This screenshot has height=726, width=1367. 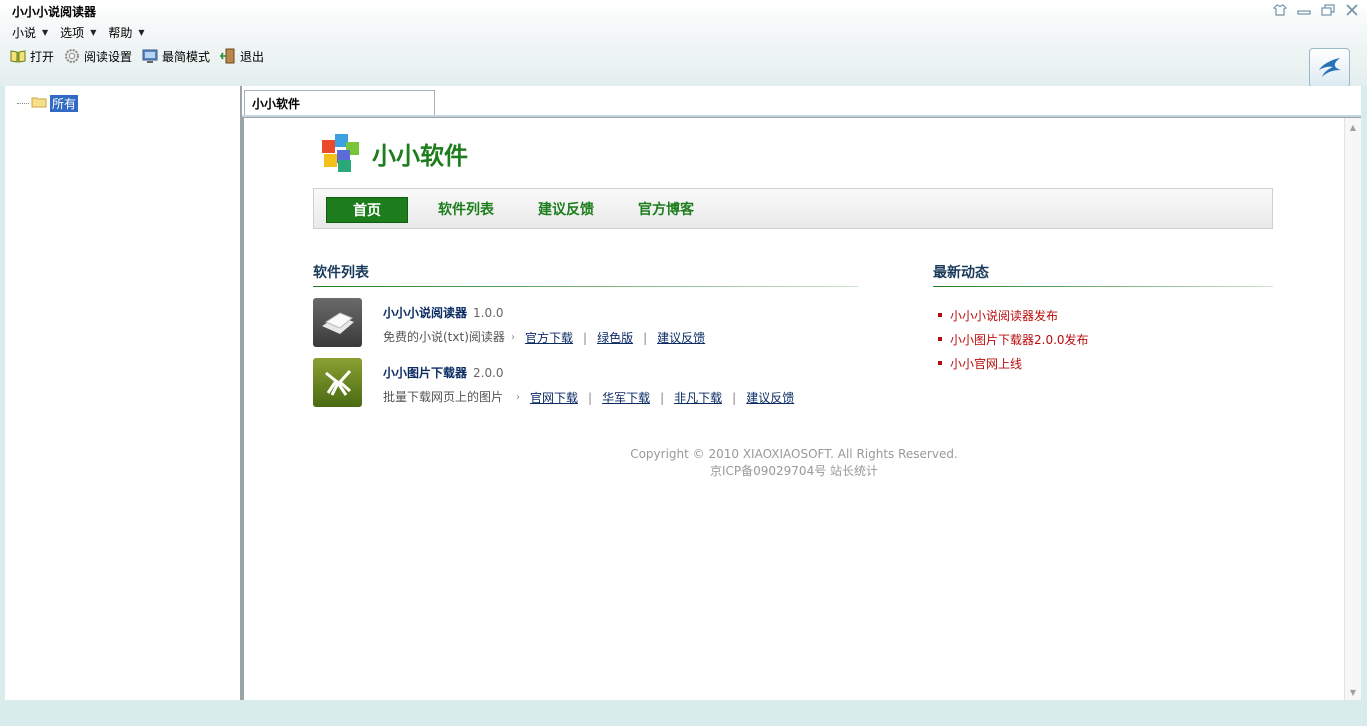 I want to click on window-titlebar: 小小小说阅读器 小说 ▼ 选项 ▼ 帮助 ▼ 打开 阅读设置 最简模式 退出, so click(x=683, y=44).